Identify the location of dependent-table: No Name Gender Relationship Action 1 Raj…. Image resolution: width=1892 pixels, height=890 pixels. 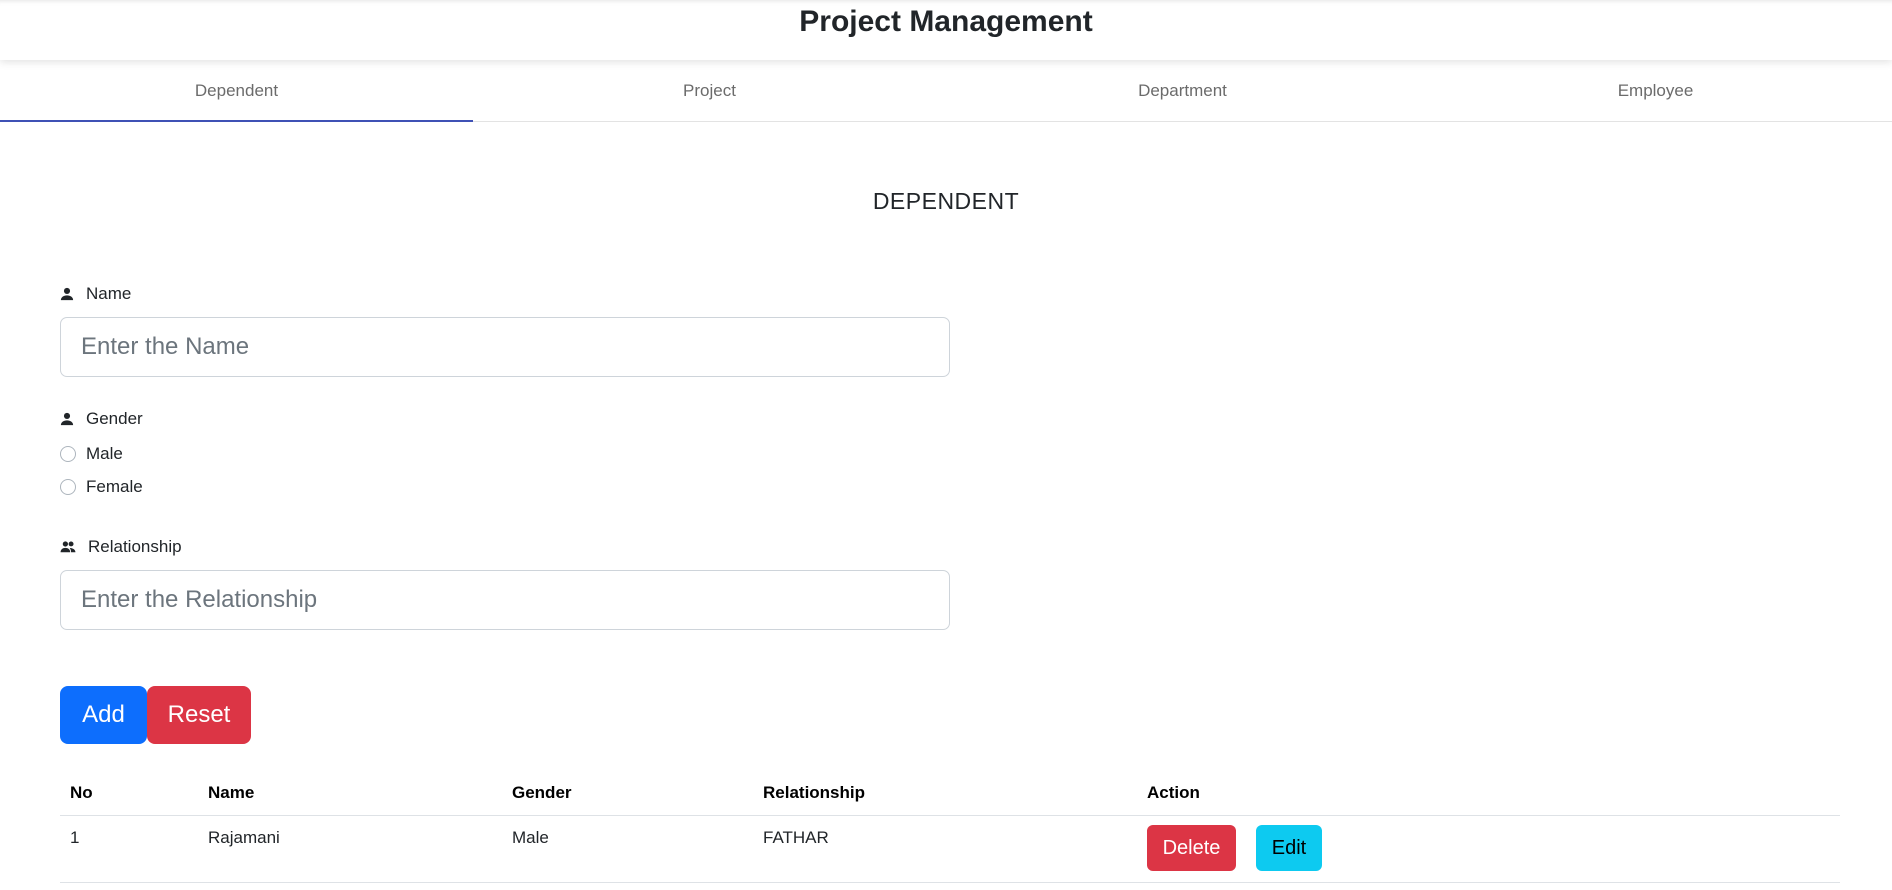
(950, 828).